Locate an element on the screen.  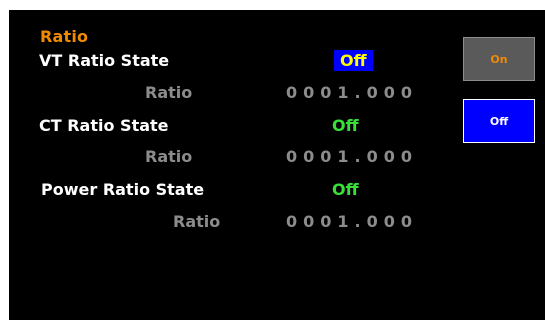
power-ratio-state-label: Power Ratio State is located at coordinates (123, 189).